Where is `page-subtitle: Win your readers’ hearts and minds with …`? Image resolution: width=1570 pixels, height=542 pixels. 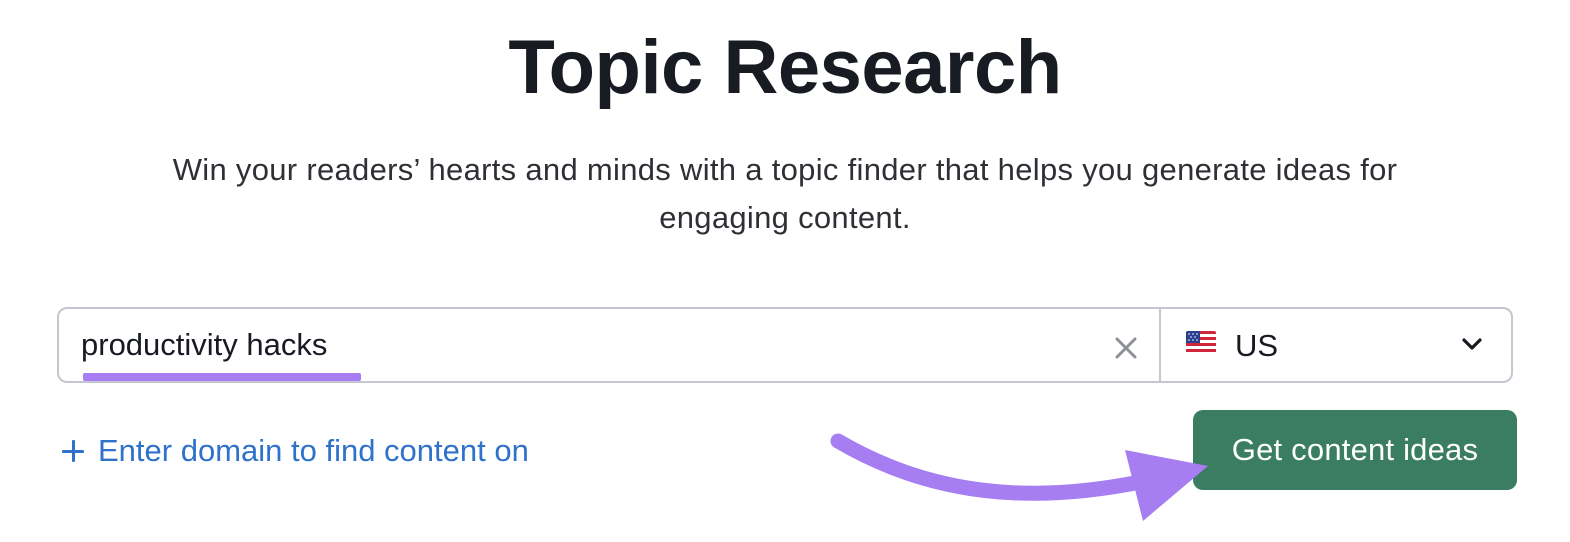 page-subtitle: Win your readers’ hearts and minds with … is located at coordinates (785, 193).